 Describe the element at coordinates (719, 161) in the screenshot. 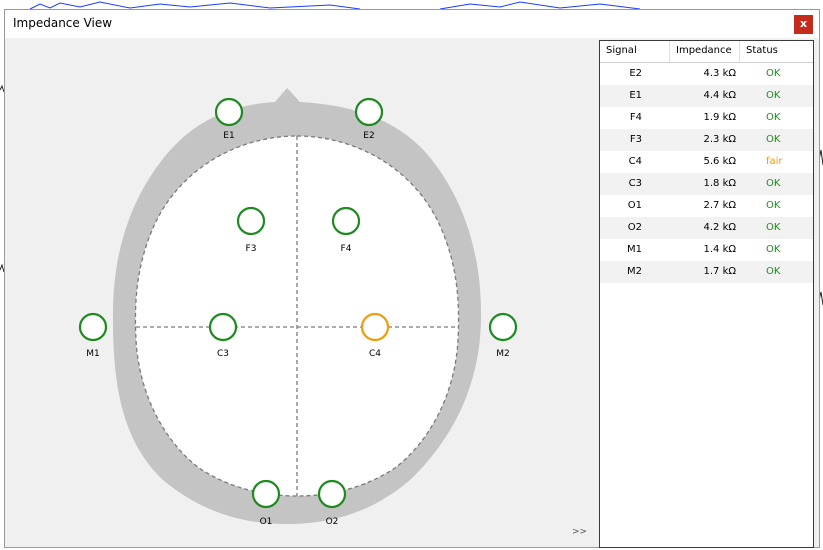

I see `impedance-cell: 5.6 kΩ` at that location.